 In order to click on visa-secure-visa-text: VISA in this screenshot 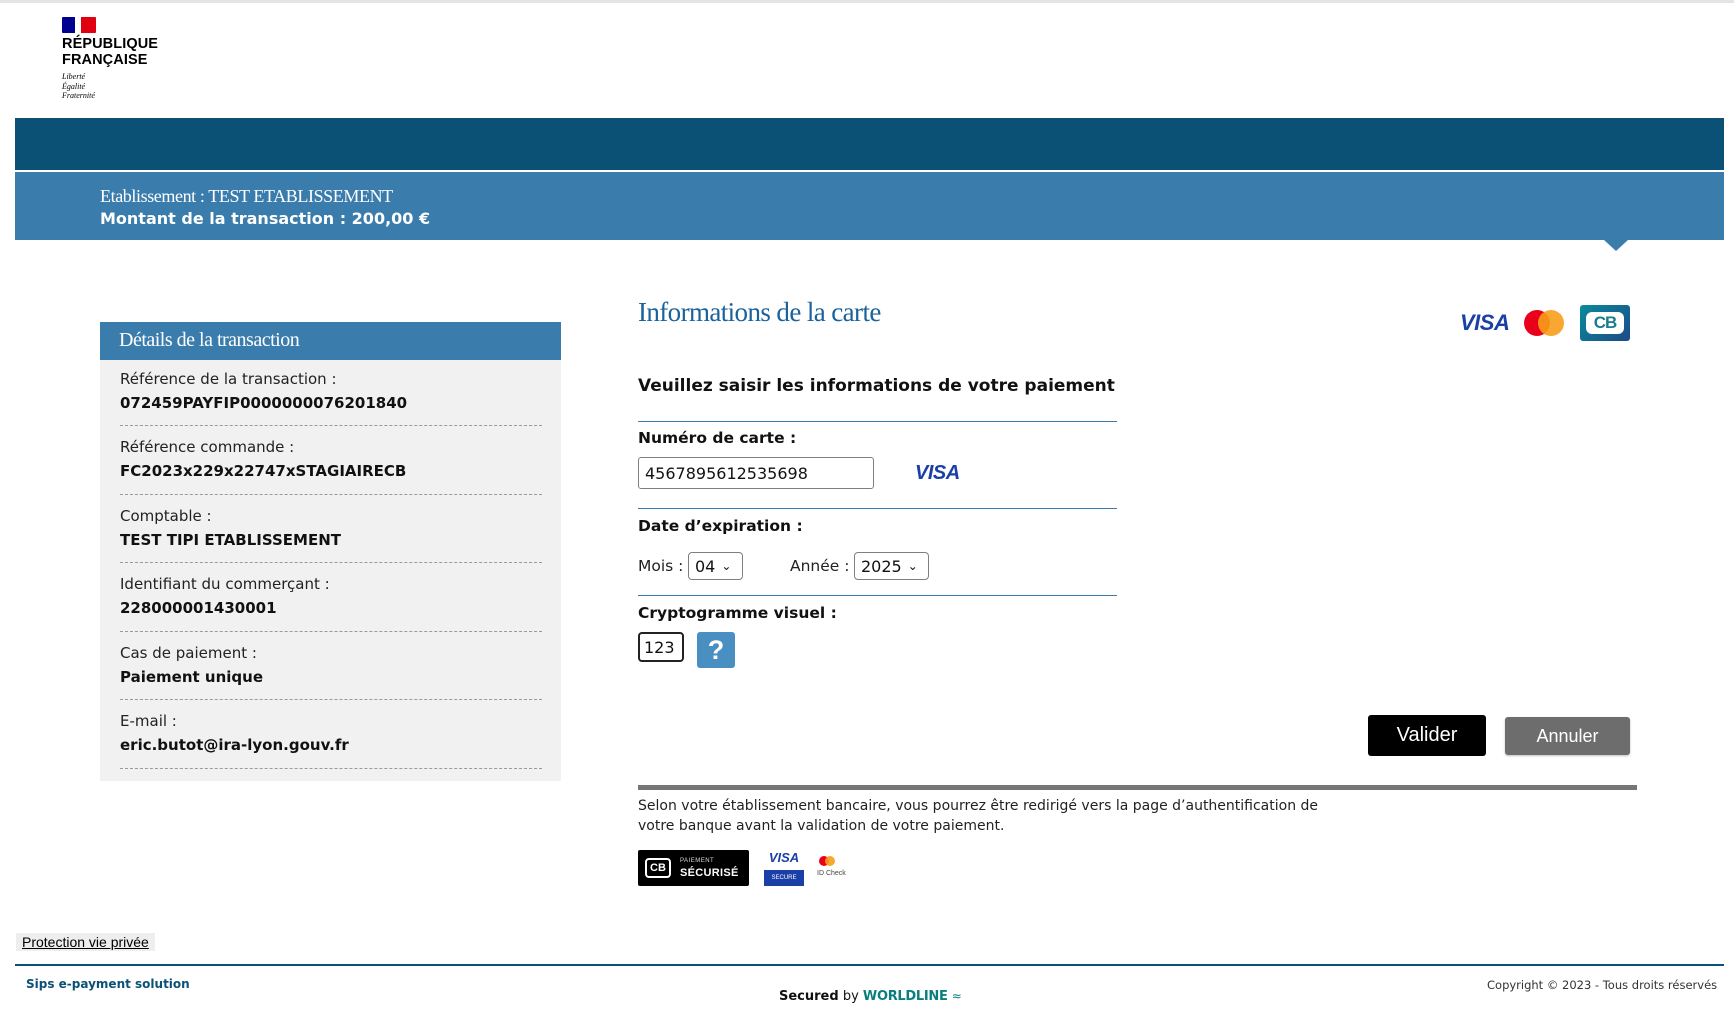, I will do `click(784, 857)`.